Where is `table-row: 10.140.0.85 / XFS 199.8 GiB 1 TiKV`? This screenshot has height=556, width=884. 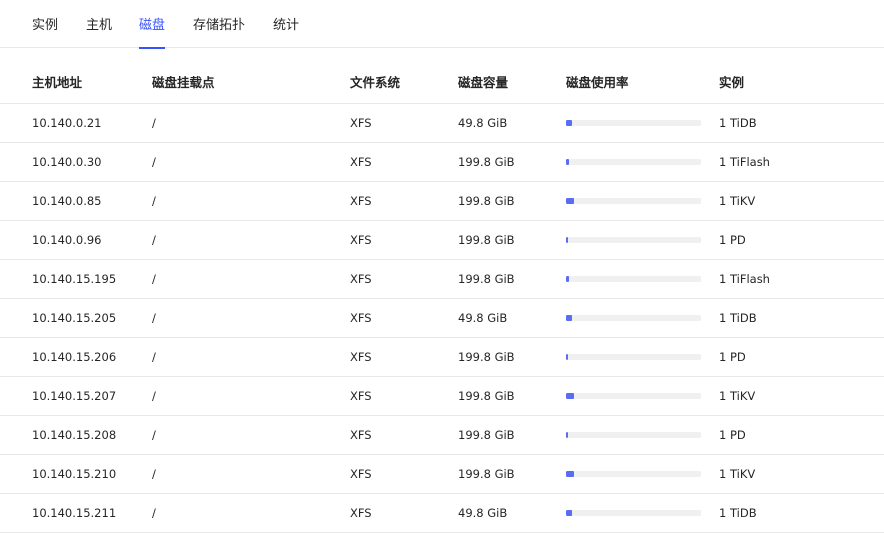 table-row: 10.140.0.85 / XFS 199.8 GiB 1 TiKV is located at coordinates (442, 201).